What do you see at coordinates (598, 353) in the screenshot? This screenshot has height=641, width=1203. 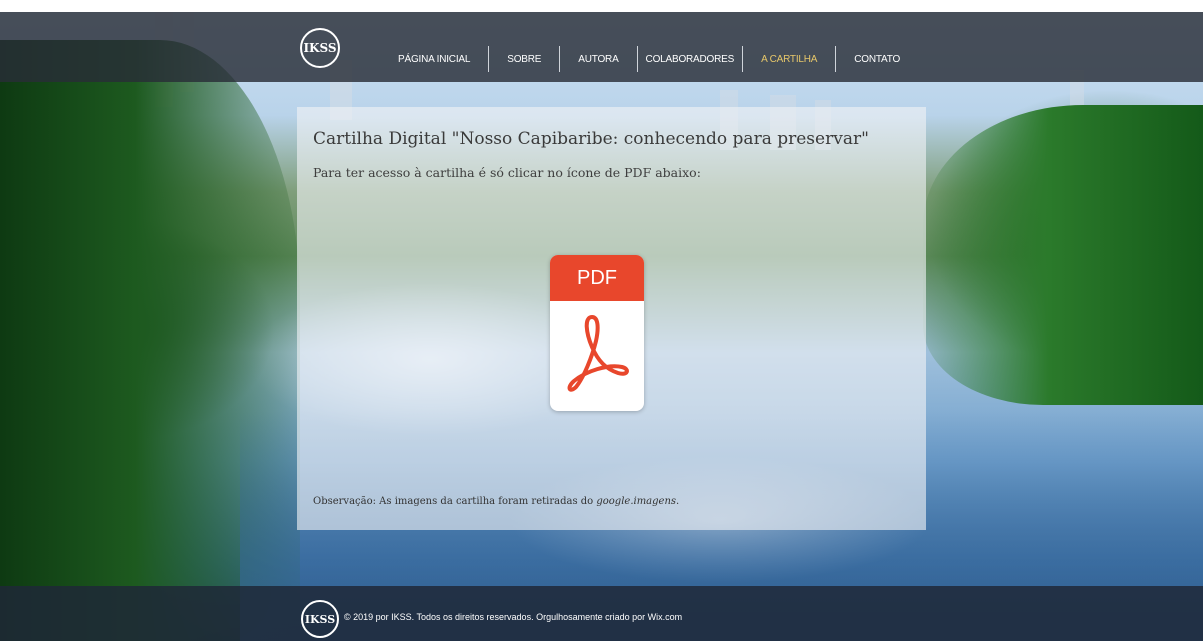 I see `pdf-icon` at bounding box center [598, 353].